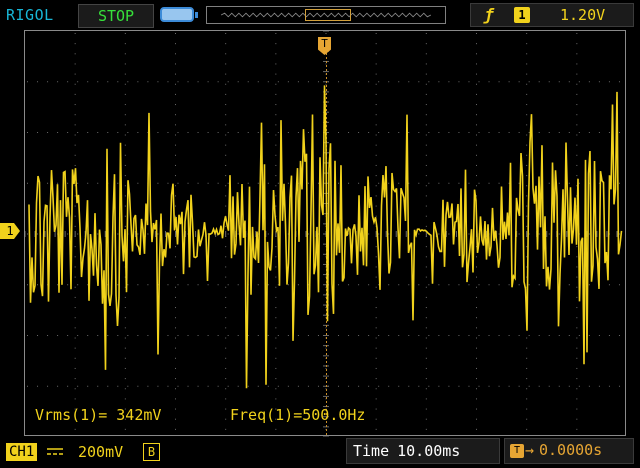 The image size is (640, 468). I want to click on timebase-label: Time, so click(371, 451).